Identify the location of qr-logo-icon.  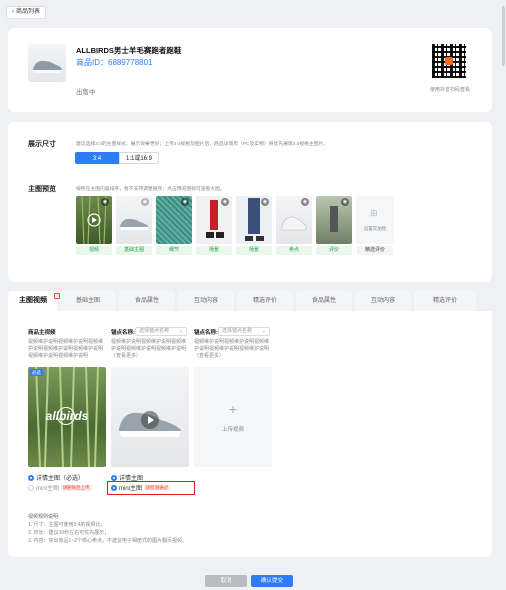
(449, 61).